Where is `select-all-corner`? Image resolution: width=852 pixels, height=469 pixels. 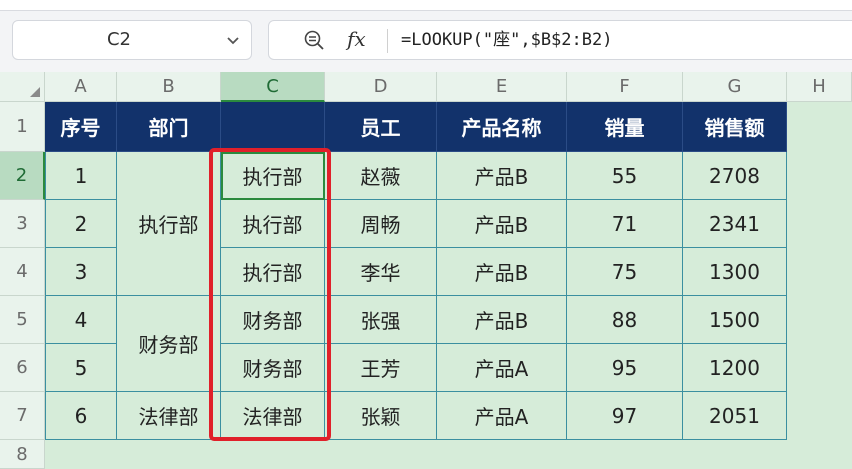 select-all-corner is located at coordinates (22, 87).